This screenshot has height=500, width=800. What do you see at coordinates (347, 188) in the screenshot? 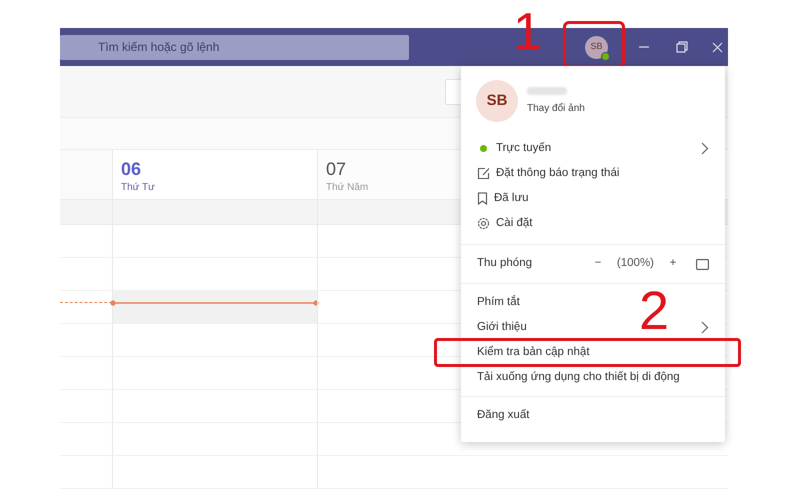
I see `weekday-label: Thứ Năm` at bounding box center [347, 188].